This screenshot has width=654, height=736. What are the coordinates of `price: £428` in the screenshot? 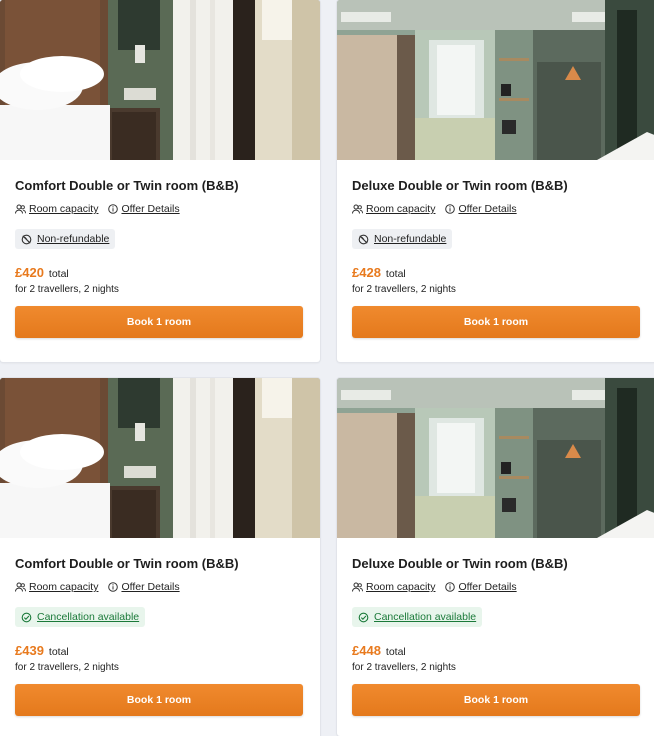 It's located at (366, 272).